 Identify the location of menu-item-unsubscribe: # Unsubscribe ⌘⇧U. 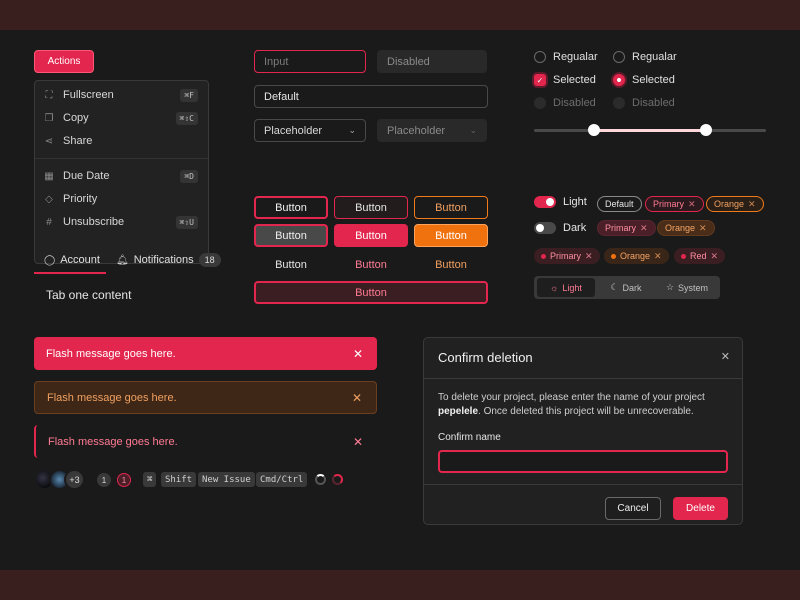
(121, 222).